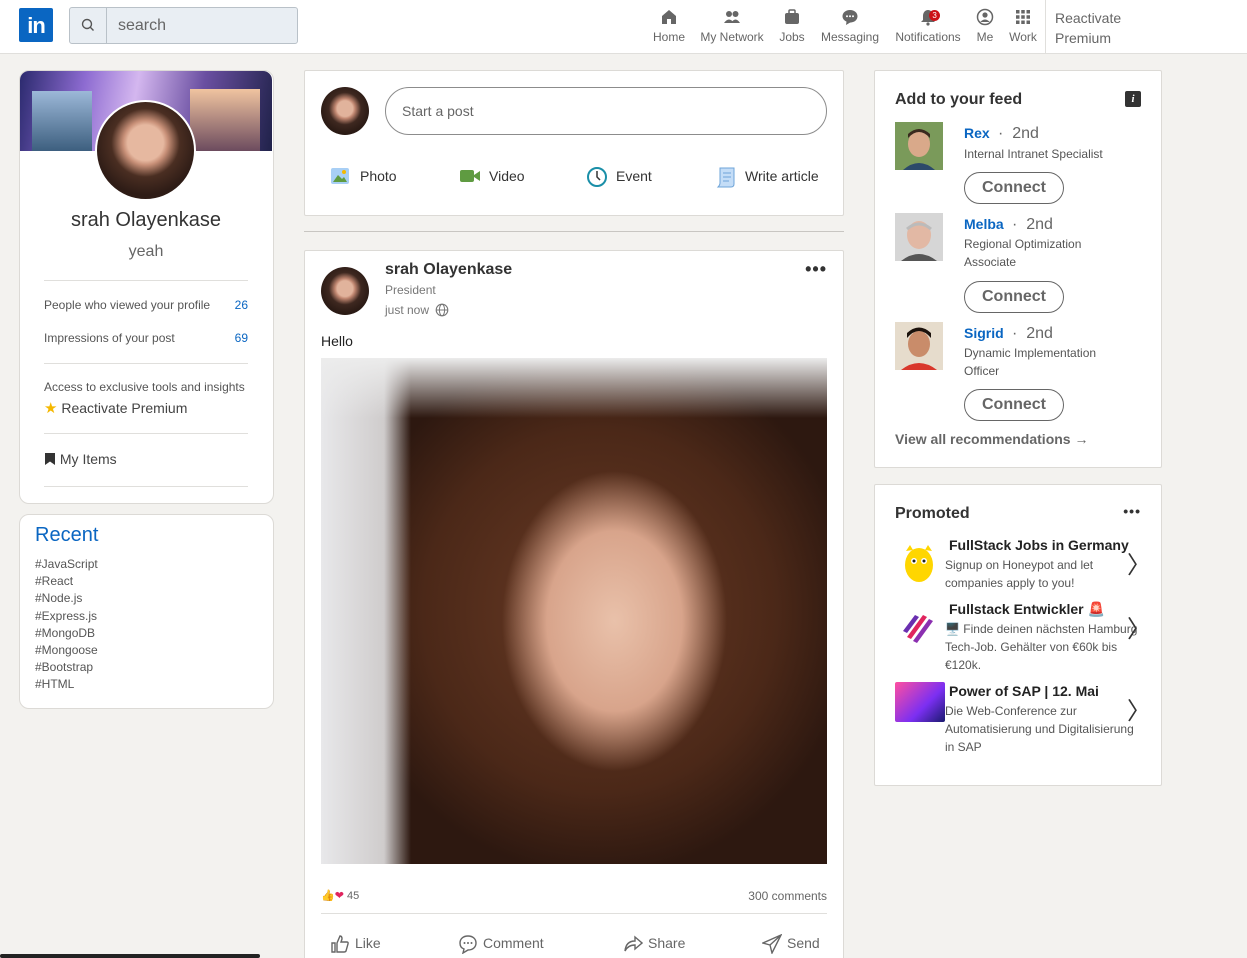 The image size is (1247, 958). Describe the element at coordinates (792, 27) in the screenshot. I see `nav-jobs: Jobs` at that location.